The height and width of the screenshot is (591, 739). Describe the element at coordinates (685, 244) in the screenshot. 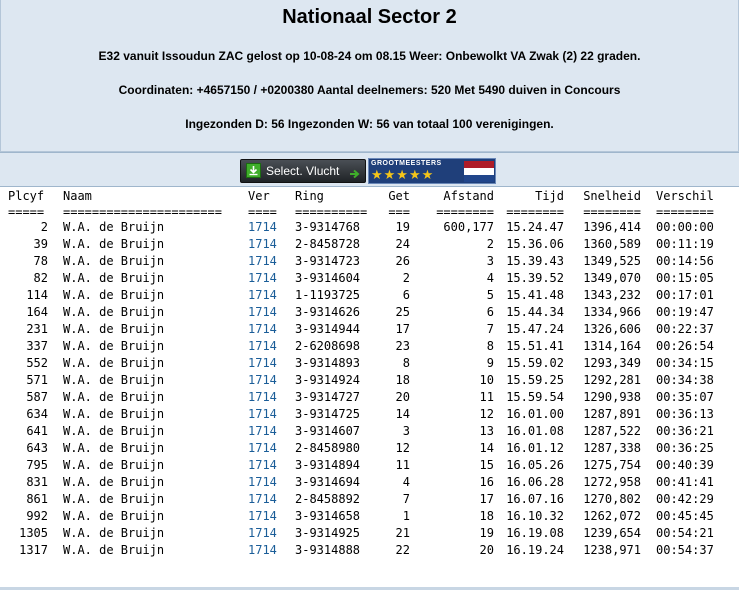

I see `cell-verschil: 00:11:19` at that location.